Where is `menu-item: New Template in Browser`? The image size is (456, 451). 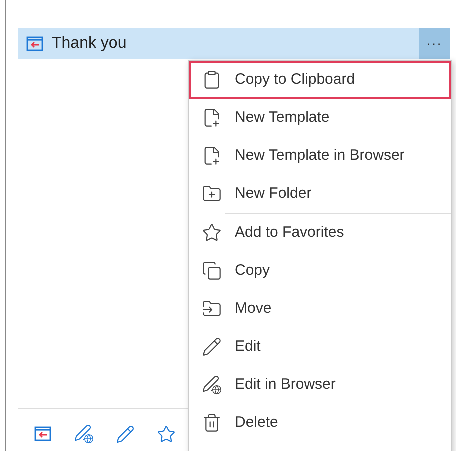
menu-item: New Template in Browser is located at coordinates (320, 156).